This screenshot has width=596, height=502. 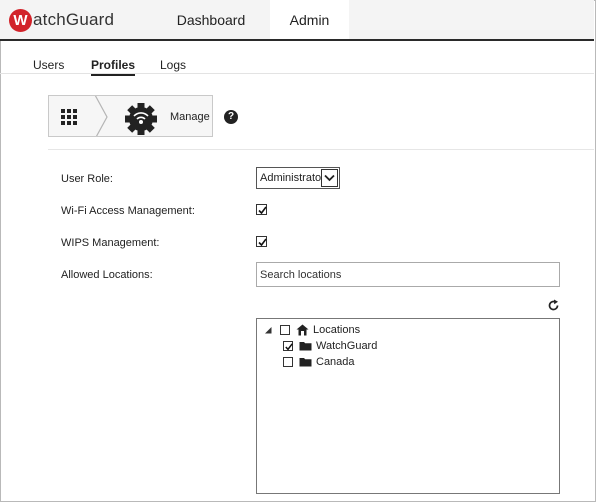 What do you see at coordinates (128, 211) in the screenshot?
I see `wifi-access-label: Wi-Fi Access Management:` at bounding box center [128, 211].